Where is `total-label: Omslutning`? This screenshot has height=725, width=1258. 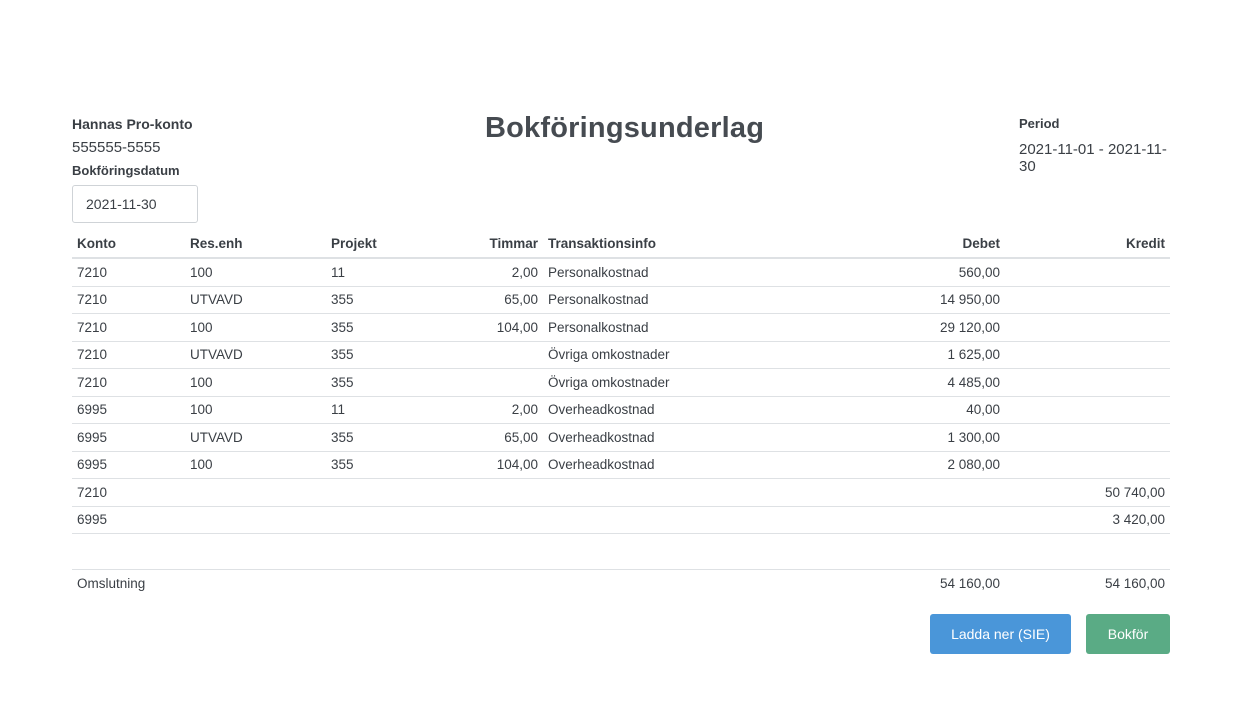 total-label: Omslutning is located at coordinates (111, 583).